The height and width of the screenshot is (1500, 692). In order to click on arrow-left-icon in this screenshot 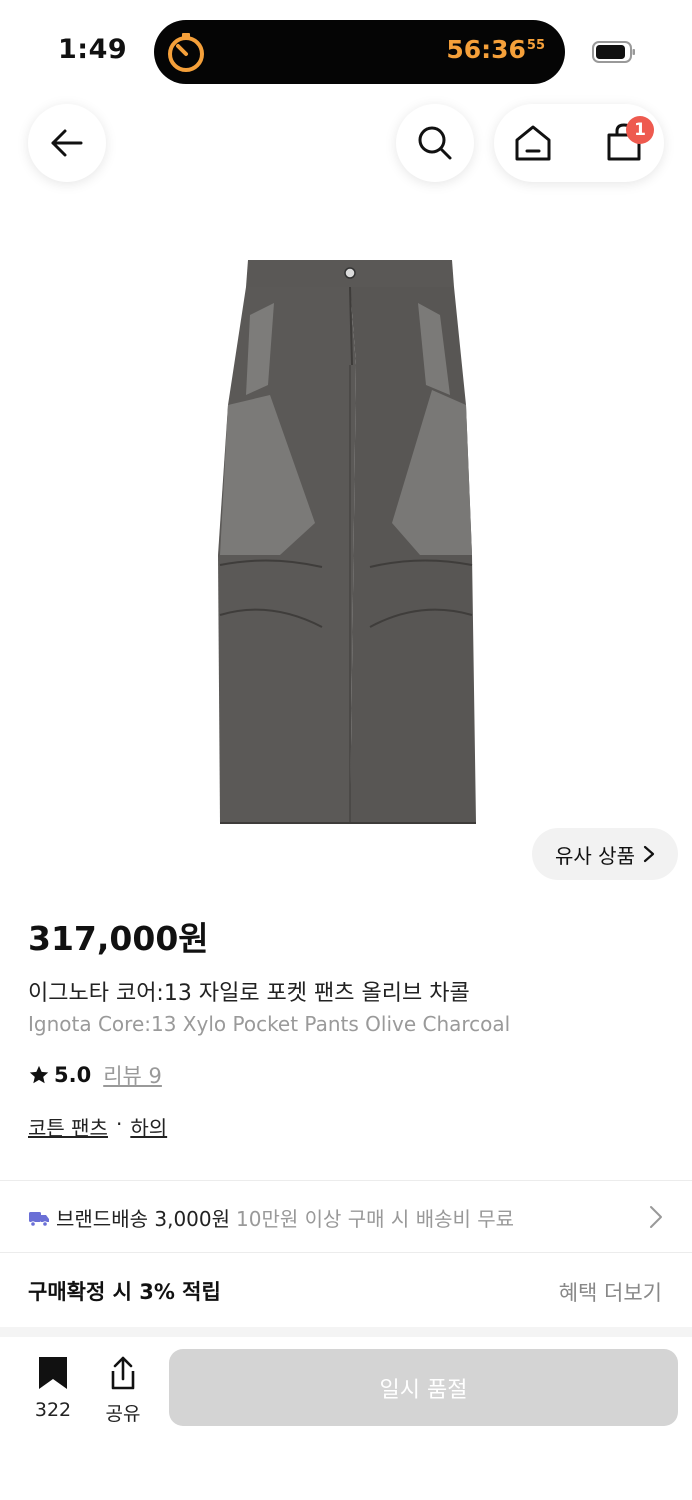, I will do `click(67, 143)`.